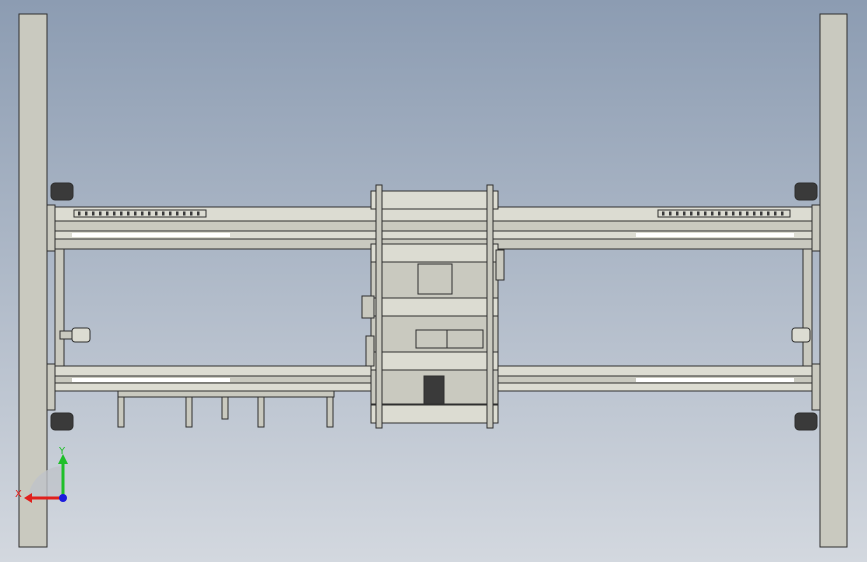 The width and height of the screenshot is (867, 562). Describe the element at coordinates (62, 421) in the screenshot. I see `wheel-bottom-left` at that location.